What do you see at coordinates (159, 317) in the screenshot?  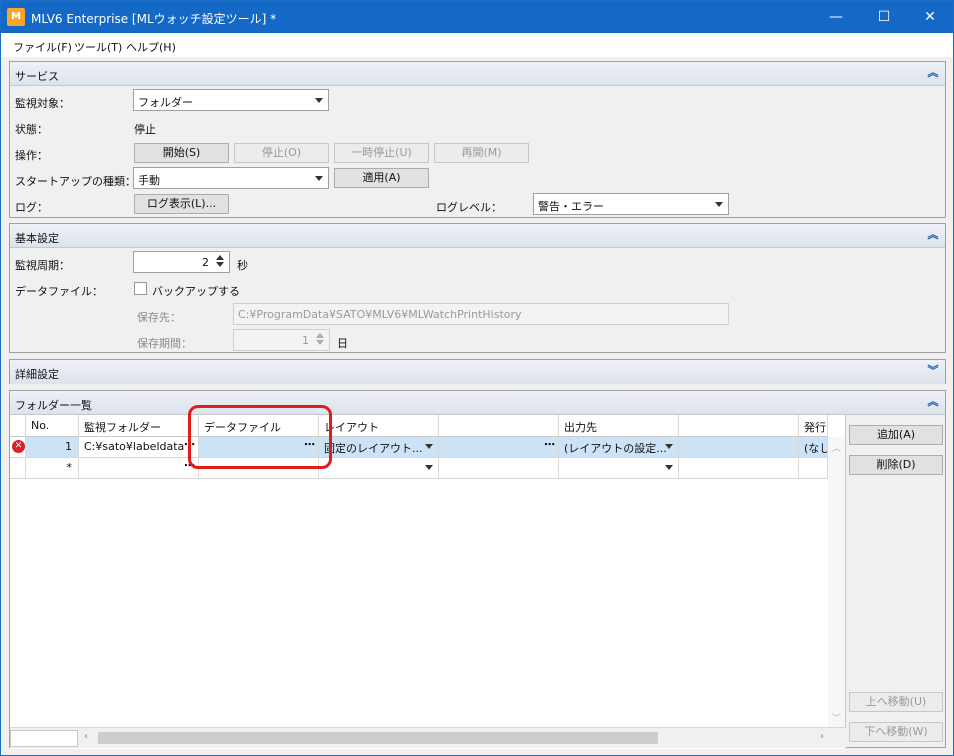 I see `dest-label: 保存先：` at bounding box center [159, 317].